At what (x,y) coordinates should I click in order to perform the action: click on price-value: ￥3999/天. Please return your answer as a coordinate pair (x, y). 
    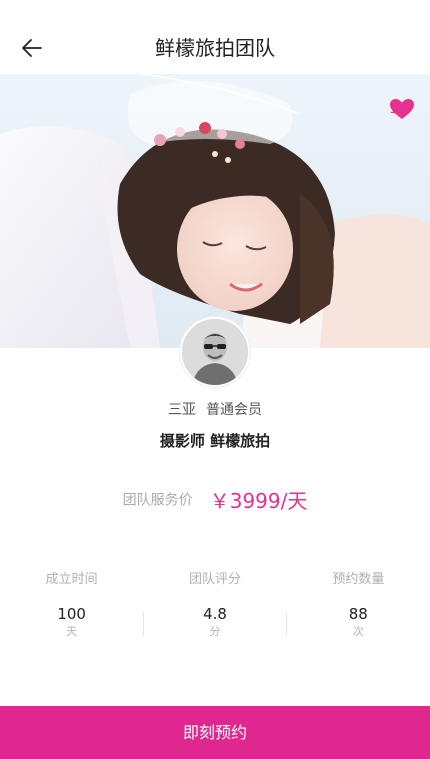
    Looking at the image, I should click on (258, 500).